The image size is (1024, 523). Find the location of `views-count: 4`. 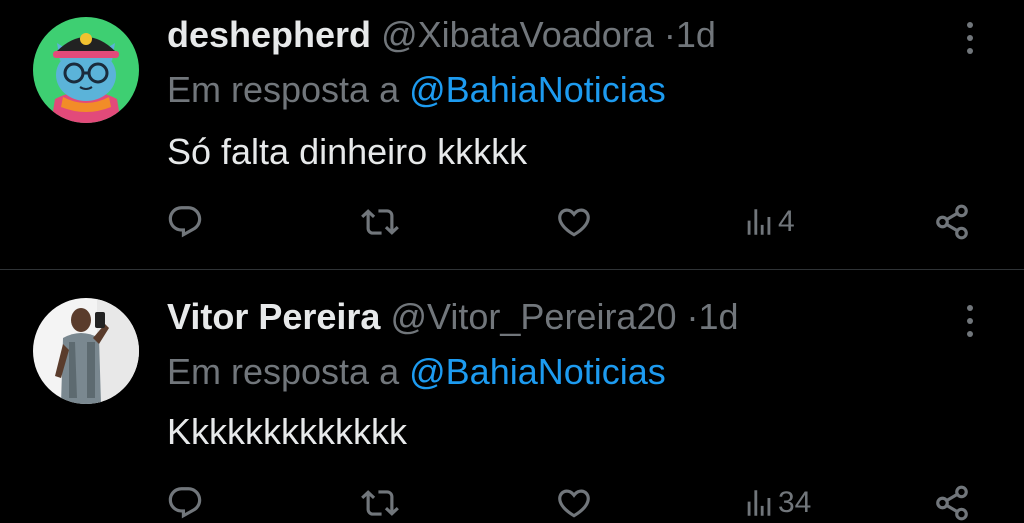

views-count: 4 is located at coordinates (786, 221).